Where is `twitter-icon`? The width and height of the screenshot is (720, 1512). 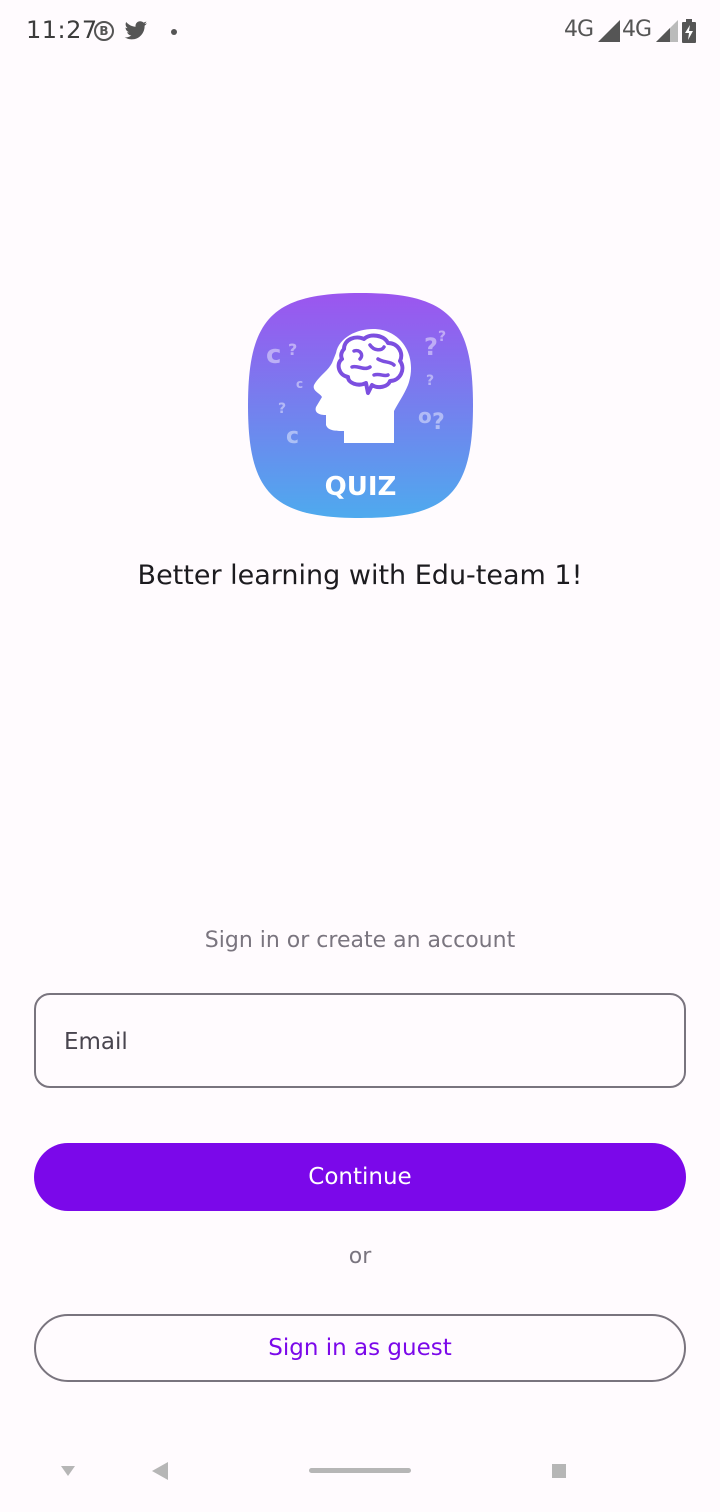 twitter-icon is located at coordinates (135, 30).